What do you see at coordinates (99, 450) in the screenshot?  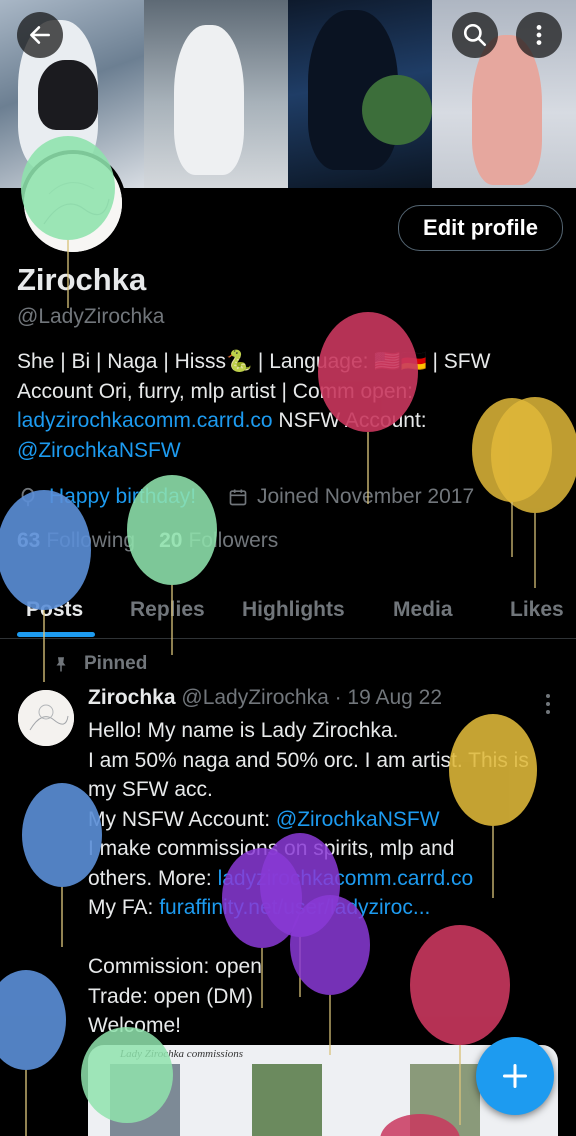 I see `bio-nsfw-mention: @ZirochkaNSFW` at bounding box center [99, 450].